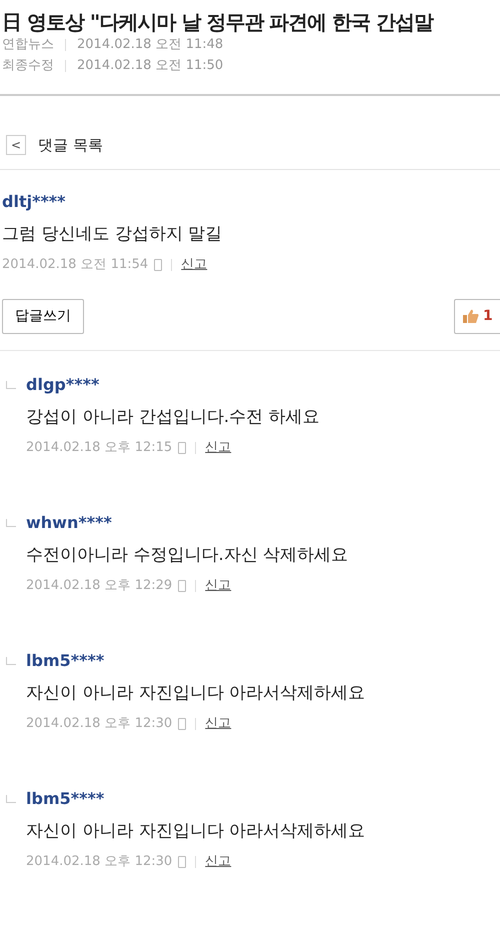  Describe the element at coordinates (34, 201) in the screenshot. I see `comment-author: dltj****` at that location.